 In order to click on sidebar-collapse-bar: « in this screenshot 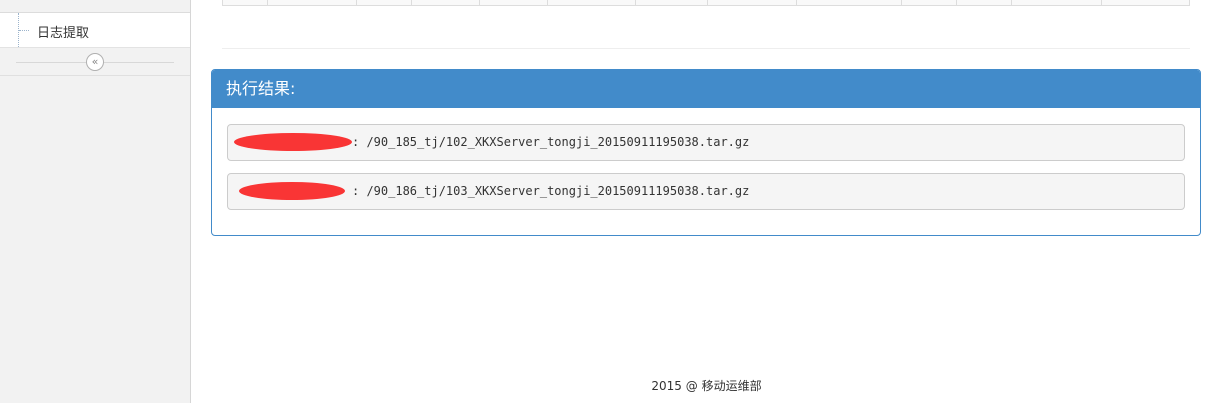, I will do `click(95, 62)`.